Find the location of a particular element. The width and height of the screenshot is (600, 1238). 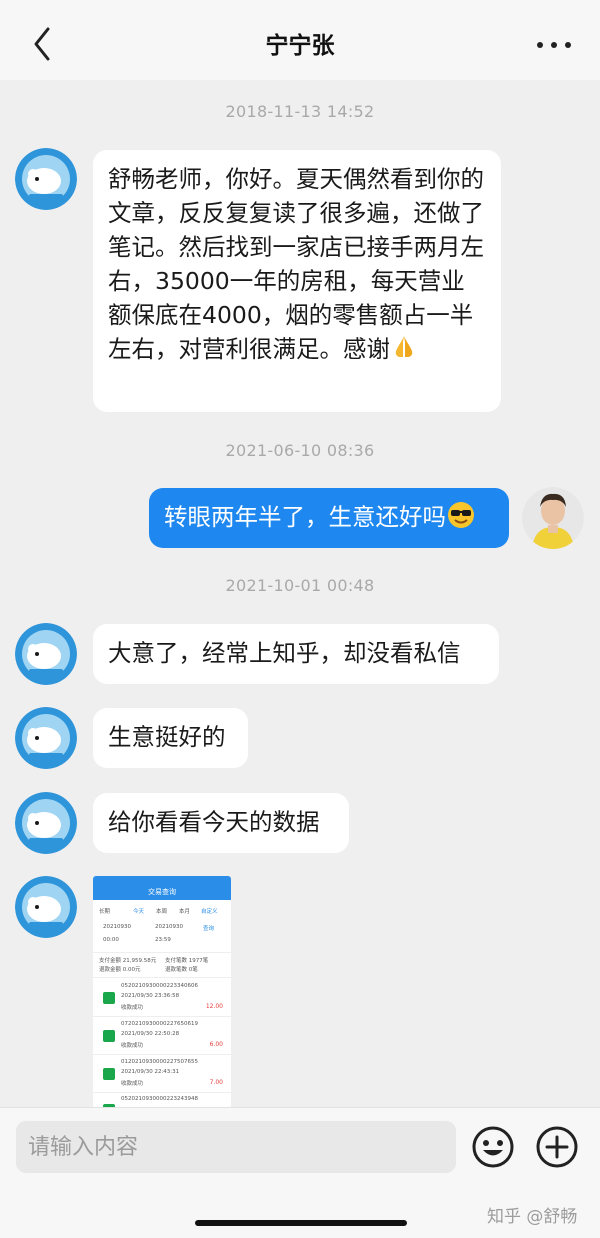

thumb-date-row: 20210930 20210930 查询 is located at coordinates (162, 930).